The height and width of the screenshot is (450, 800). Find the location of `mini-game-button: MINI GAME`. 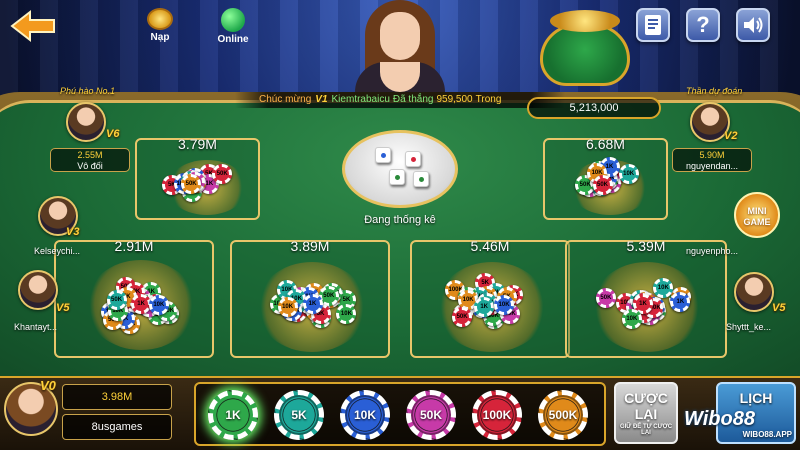

mini-game-button: MINI GAME is located at coordinates (757, 215).